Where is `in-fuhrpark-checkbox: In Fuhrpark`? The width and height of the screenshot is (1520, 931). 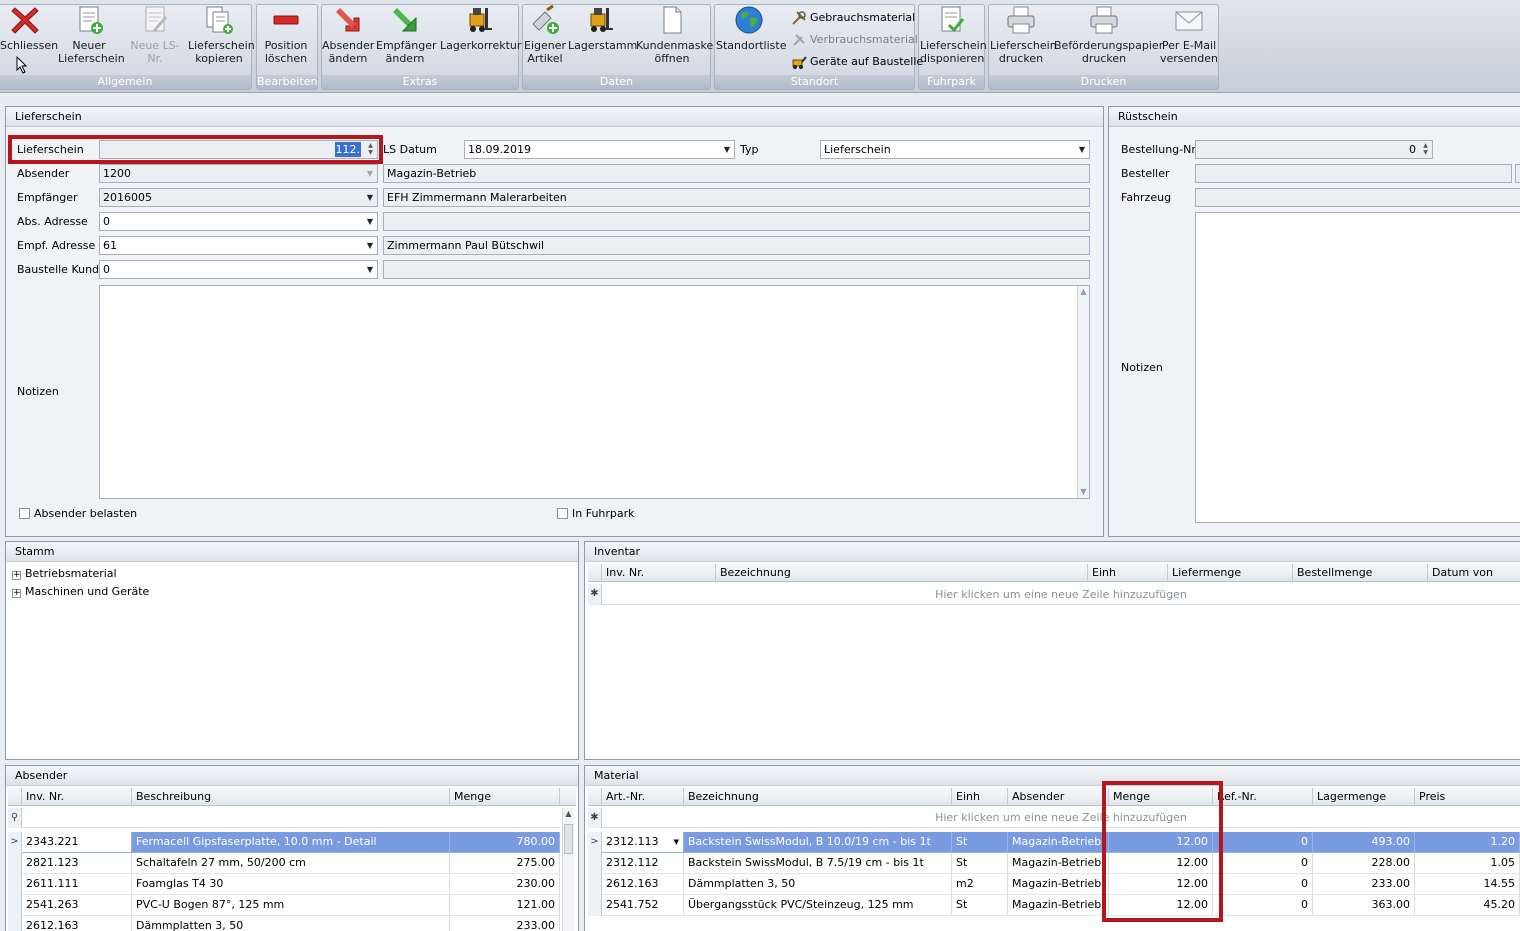 in-fuhrpark-checkbox: In Fuhrpark is located at coordinates (596, 514).